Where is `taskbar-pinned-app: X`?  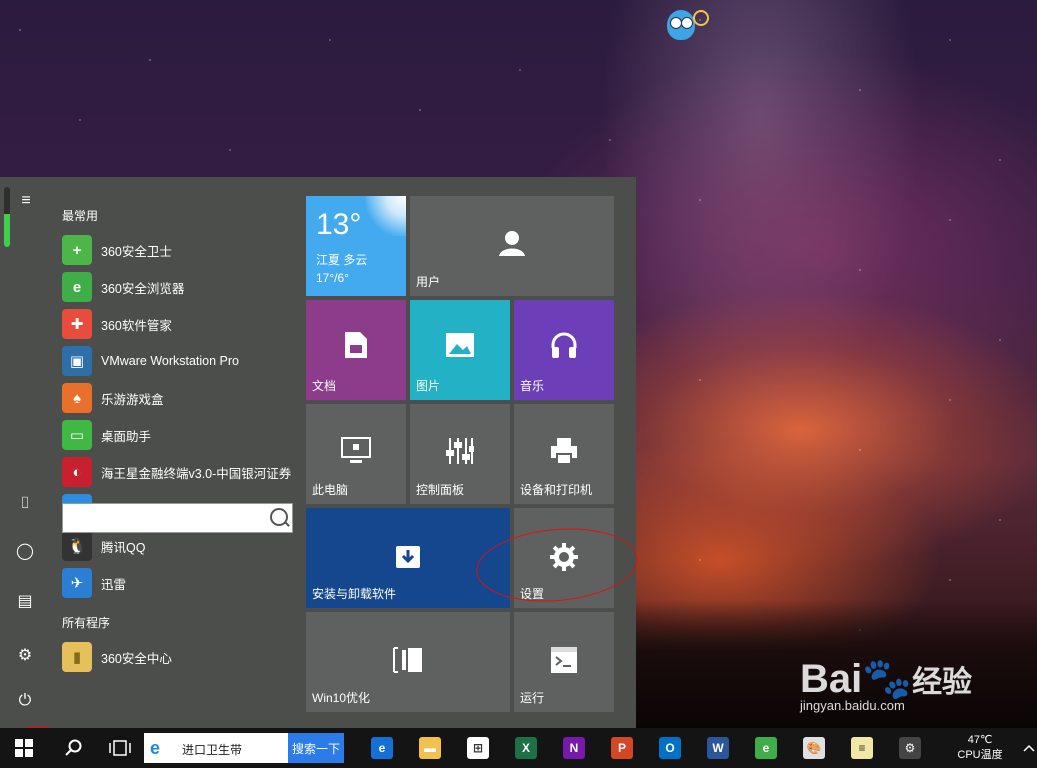 taskbar-pinned-app: X is located at coordinates (526, 748).